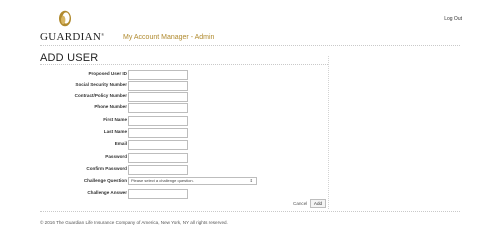 Image resolution: width=500 pixels, height=250 pixels. What do you see at coordinates (453, 19) in the screenshot?
I see `logout-link: Log Out` at bounding box center [453, 19].